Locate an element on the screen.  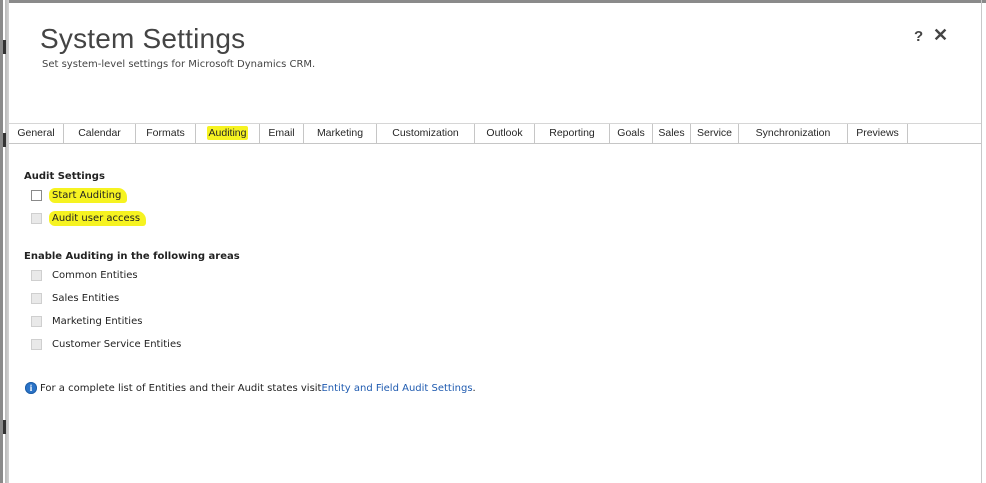
tab-customization: Customization is located at coordinates (426, 133).